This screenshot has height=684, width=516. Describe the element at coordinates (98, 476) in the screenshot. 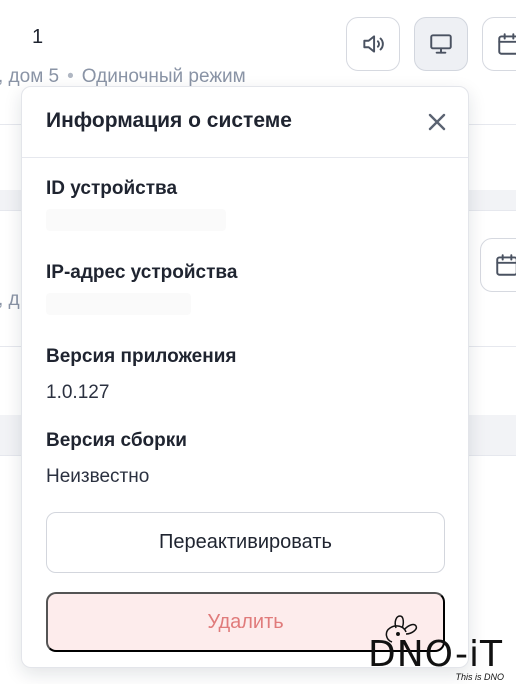

I see `build-version-value: Неизвестно` at that location.